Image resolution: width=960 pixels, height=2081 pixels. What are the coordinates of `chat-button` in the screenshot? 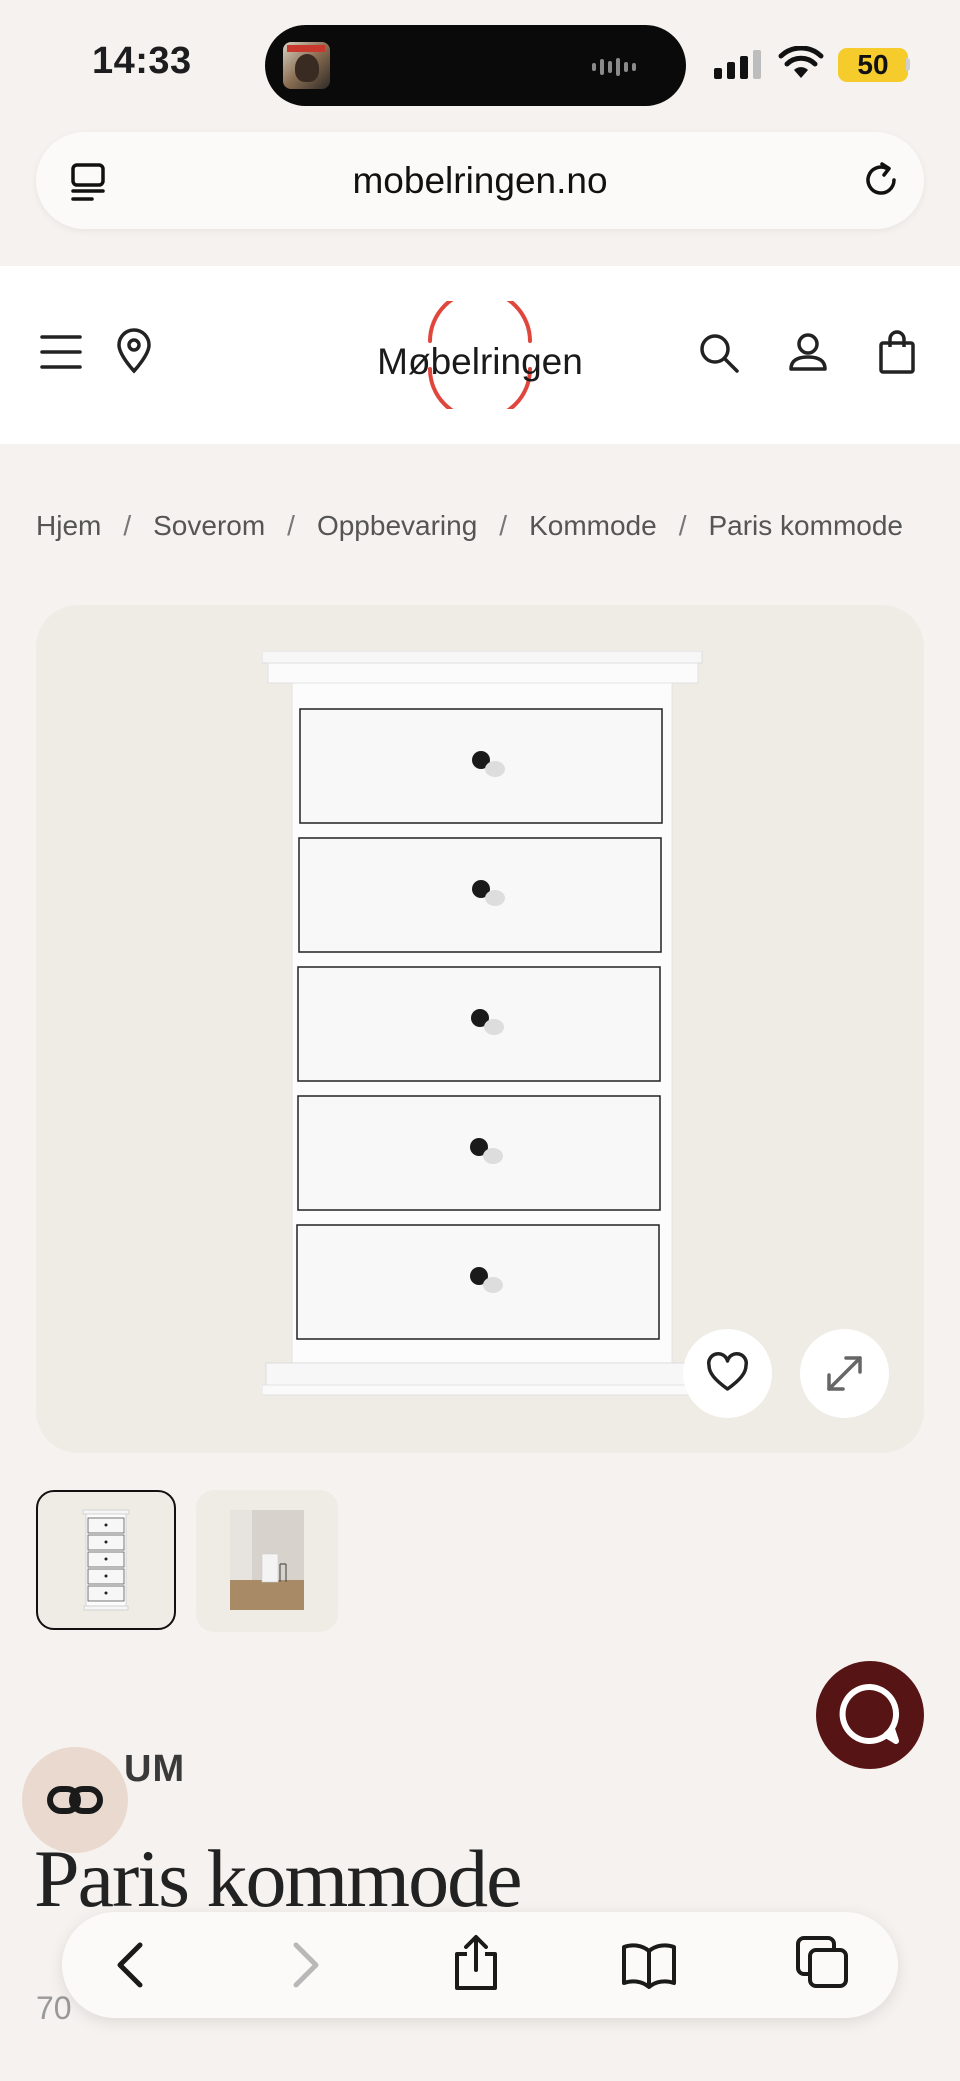 It's located at (870, 1715).